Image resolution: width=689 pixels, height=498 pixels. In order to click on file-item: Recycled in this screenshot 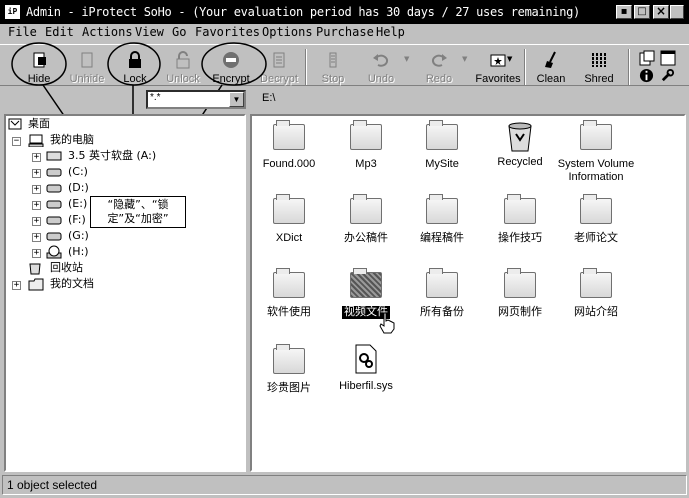, I will do `click(520, 144)`.